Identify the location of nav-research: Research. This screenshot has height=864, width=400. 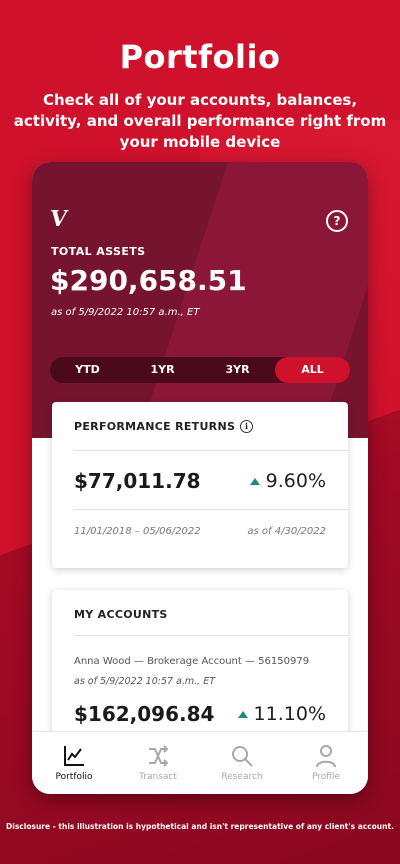
(242, 763).